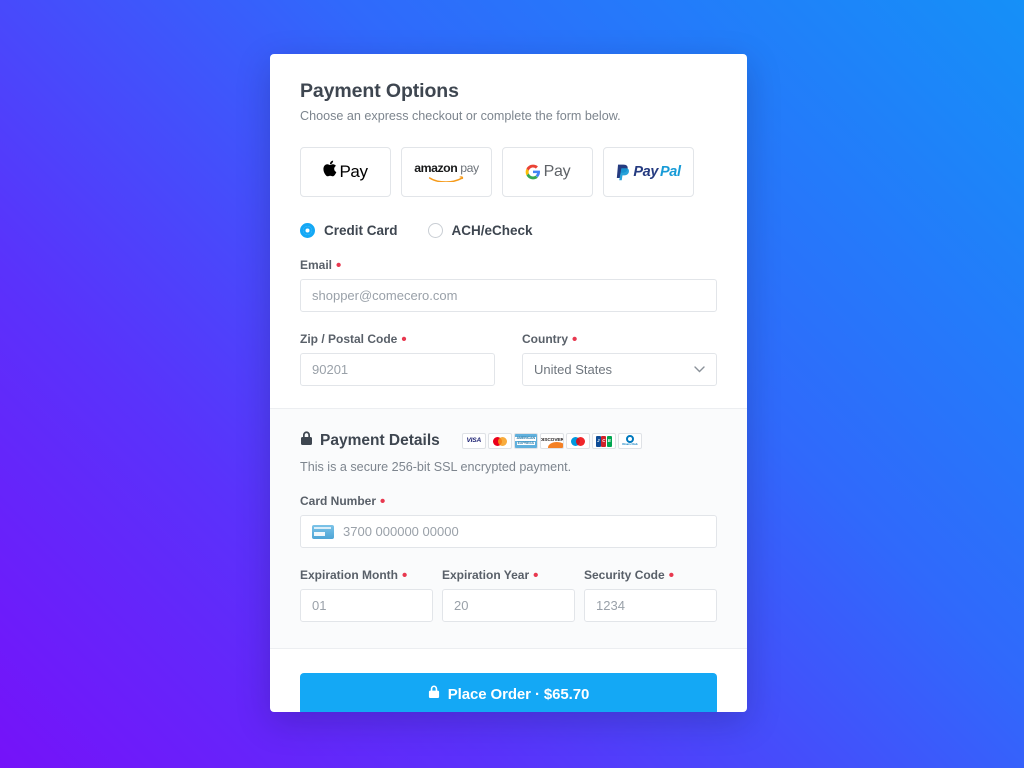 The height and width of the screenshot is (768, 1024). I want to click on zip-input: 90201, so click(397, 369).